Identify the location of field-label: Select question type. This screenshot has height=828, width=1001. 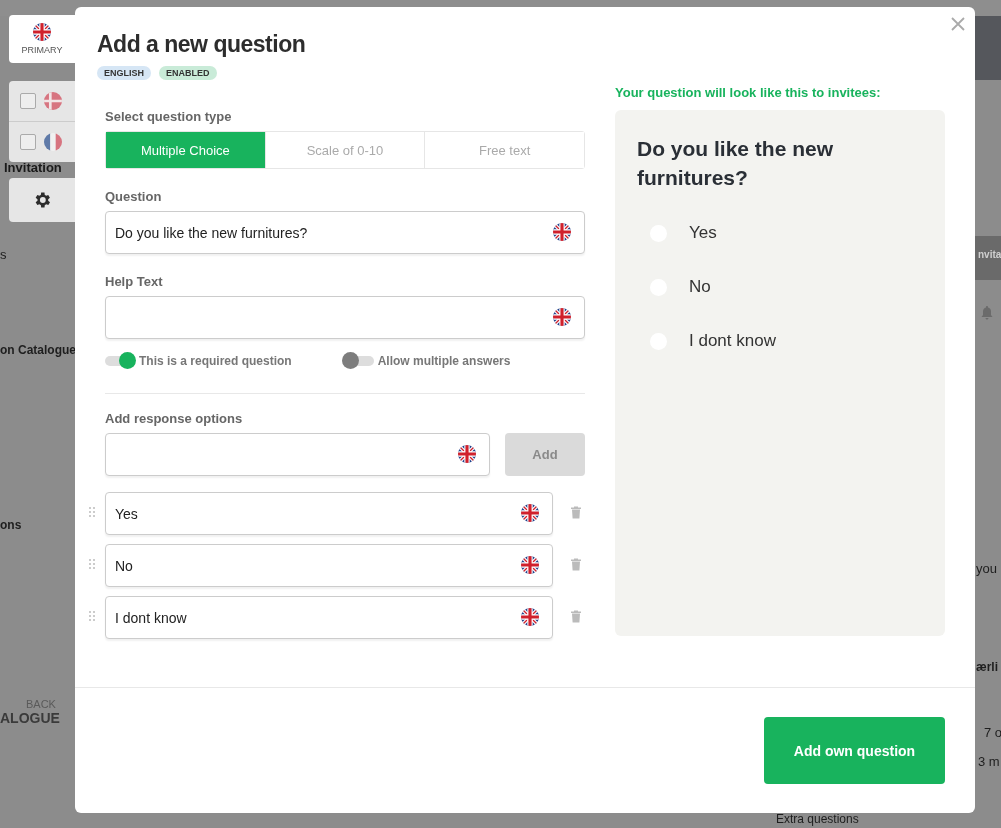
(169, 116).